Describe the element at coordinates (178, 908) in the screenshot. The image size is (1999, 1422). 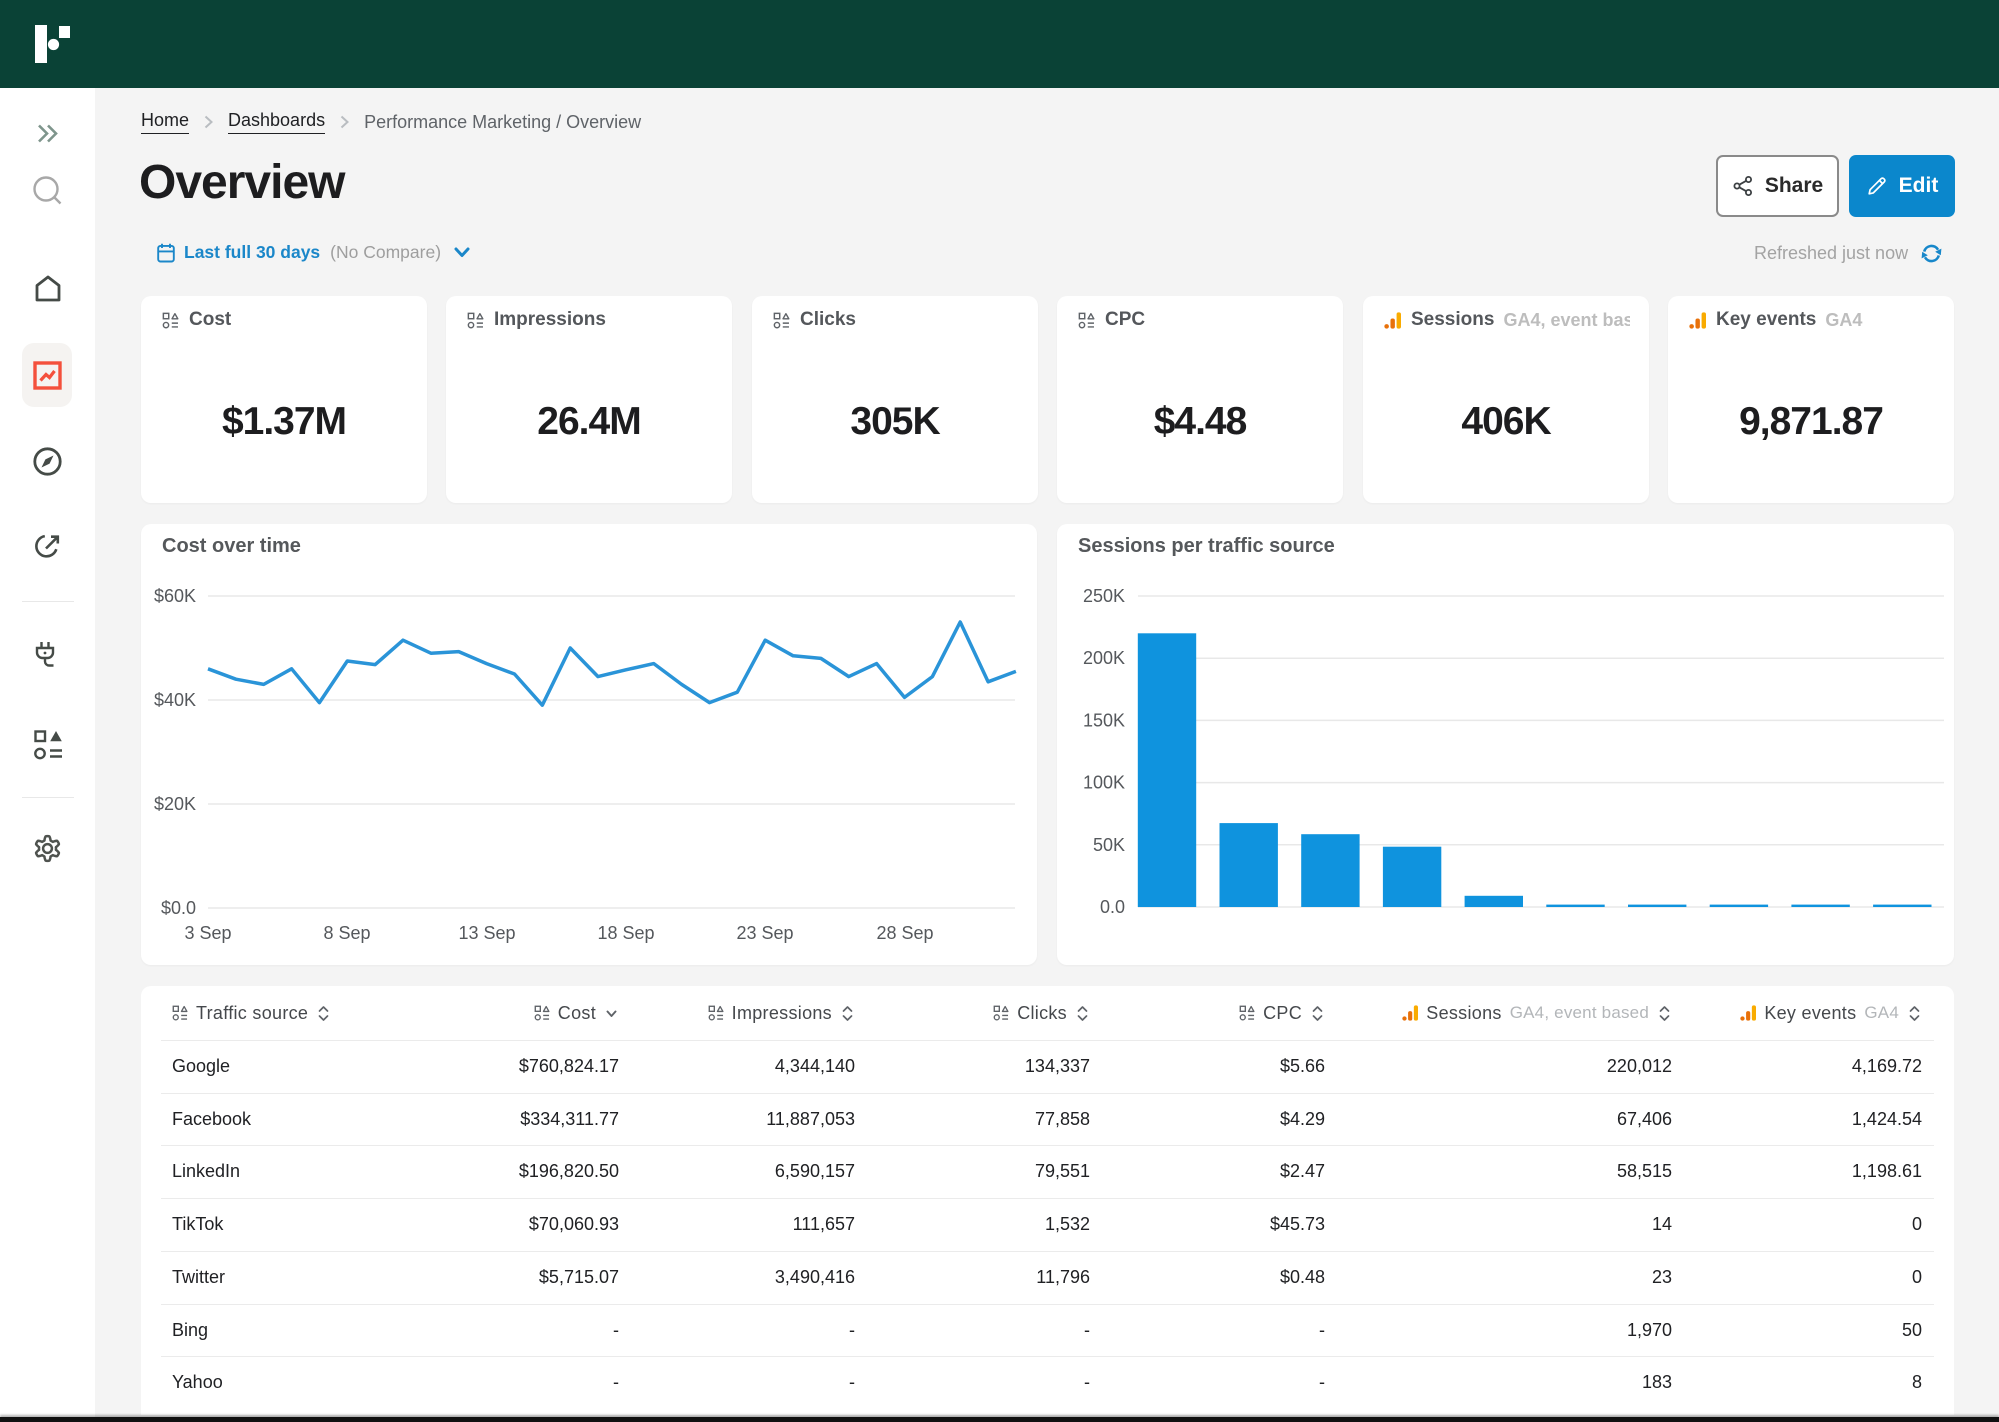
I see `svg-text: $0.0` at that location.